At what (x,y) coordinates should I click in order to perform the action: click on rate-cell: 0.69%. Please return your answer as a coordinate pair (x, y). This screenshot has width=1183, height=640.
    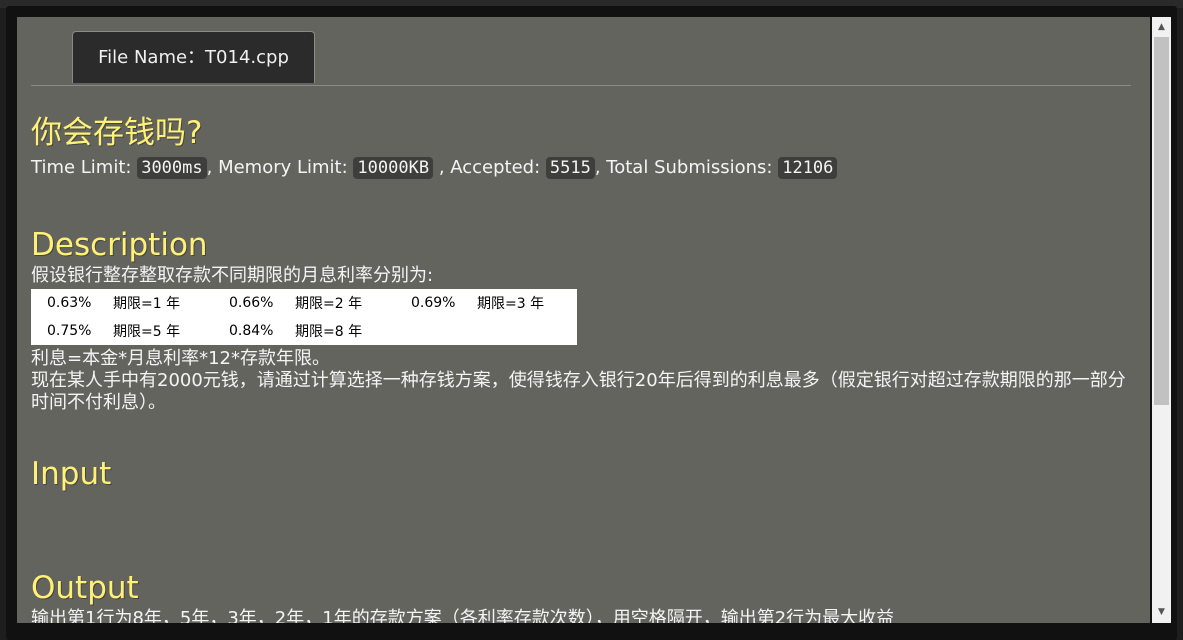
    Looking at the image, I should click on (433, 303).